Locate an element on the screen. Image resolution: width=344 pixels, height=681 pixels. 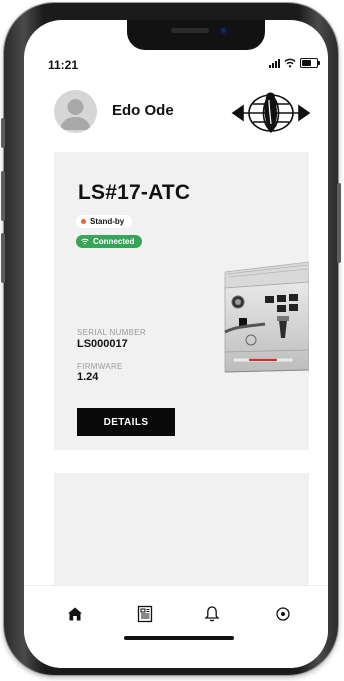
serial-number-label: SERIAL NUMBER is located at coordinates (111, 332).